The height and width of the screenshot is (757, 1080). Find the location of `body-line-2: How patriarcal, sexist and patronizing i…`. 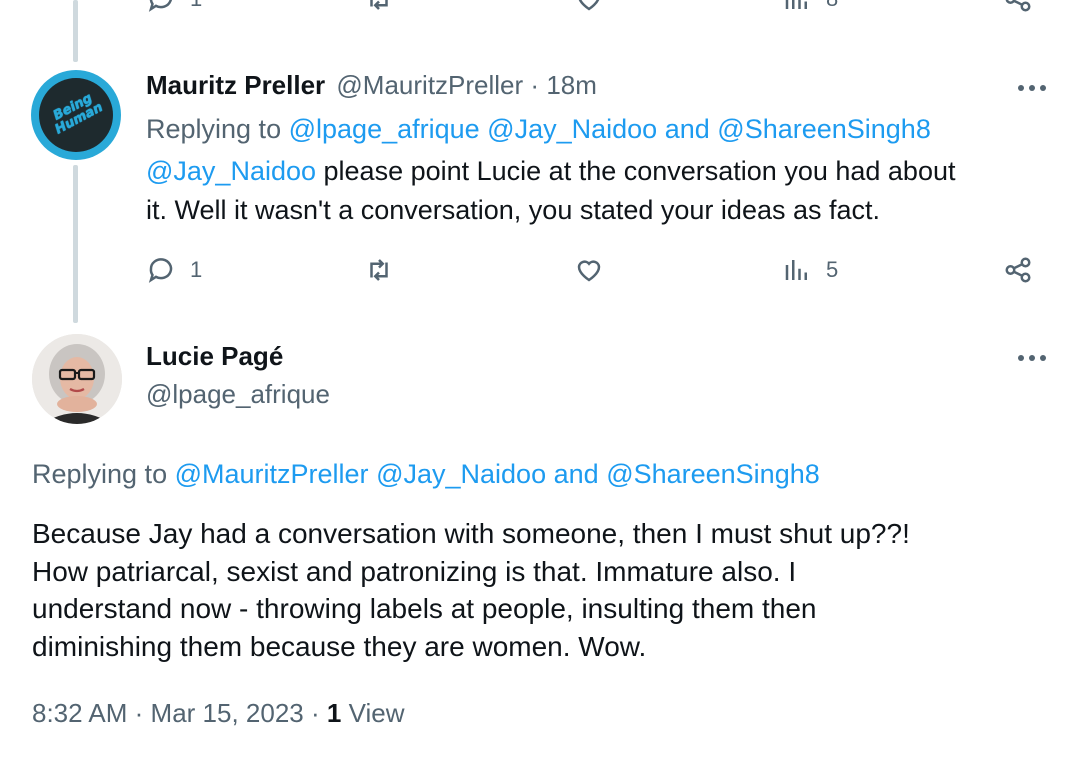

body-line-2: How patriarcal, sexist and patronizing i… is located at coordinates (414, 571).